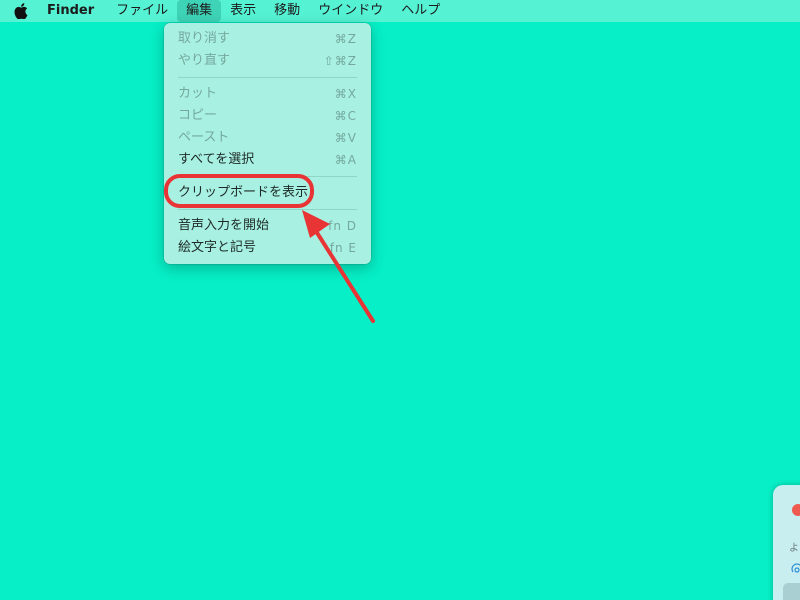  What do you see at coordinates (204, 137) in the screenshot?
I see `menu-item-label: ペースト` at bounding box center [204, 137].